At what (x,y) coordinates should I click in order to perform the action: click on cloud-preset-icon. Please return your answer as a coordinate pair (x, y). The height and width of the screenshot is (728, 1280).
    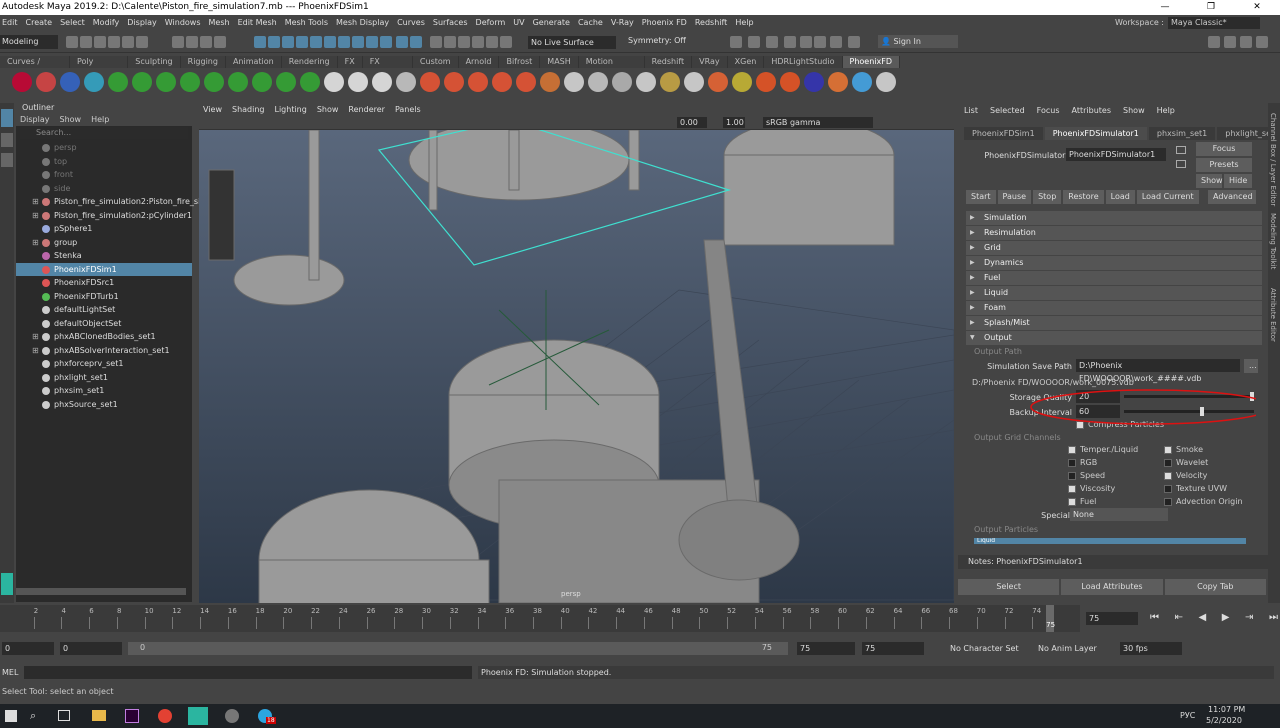
    Looking at the image, I should click on (574, 82).